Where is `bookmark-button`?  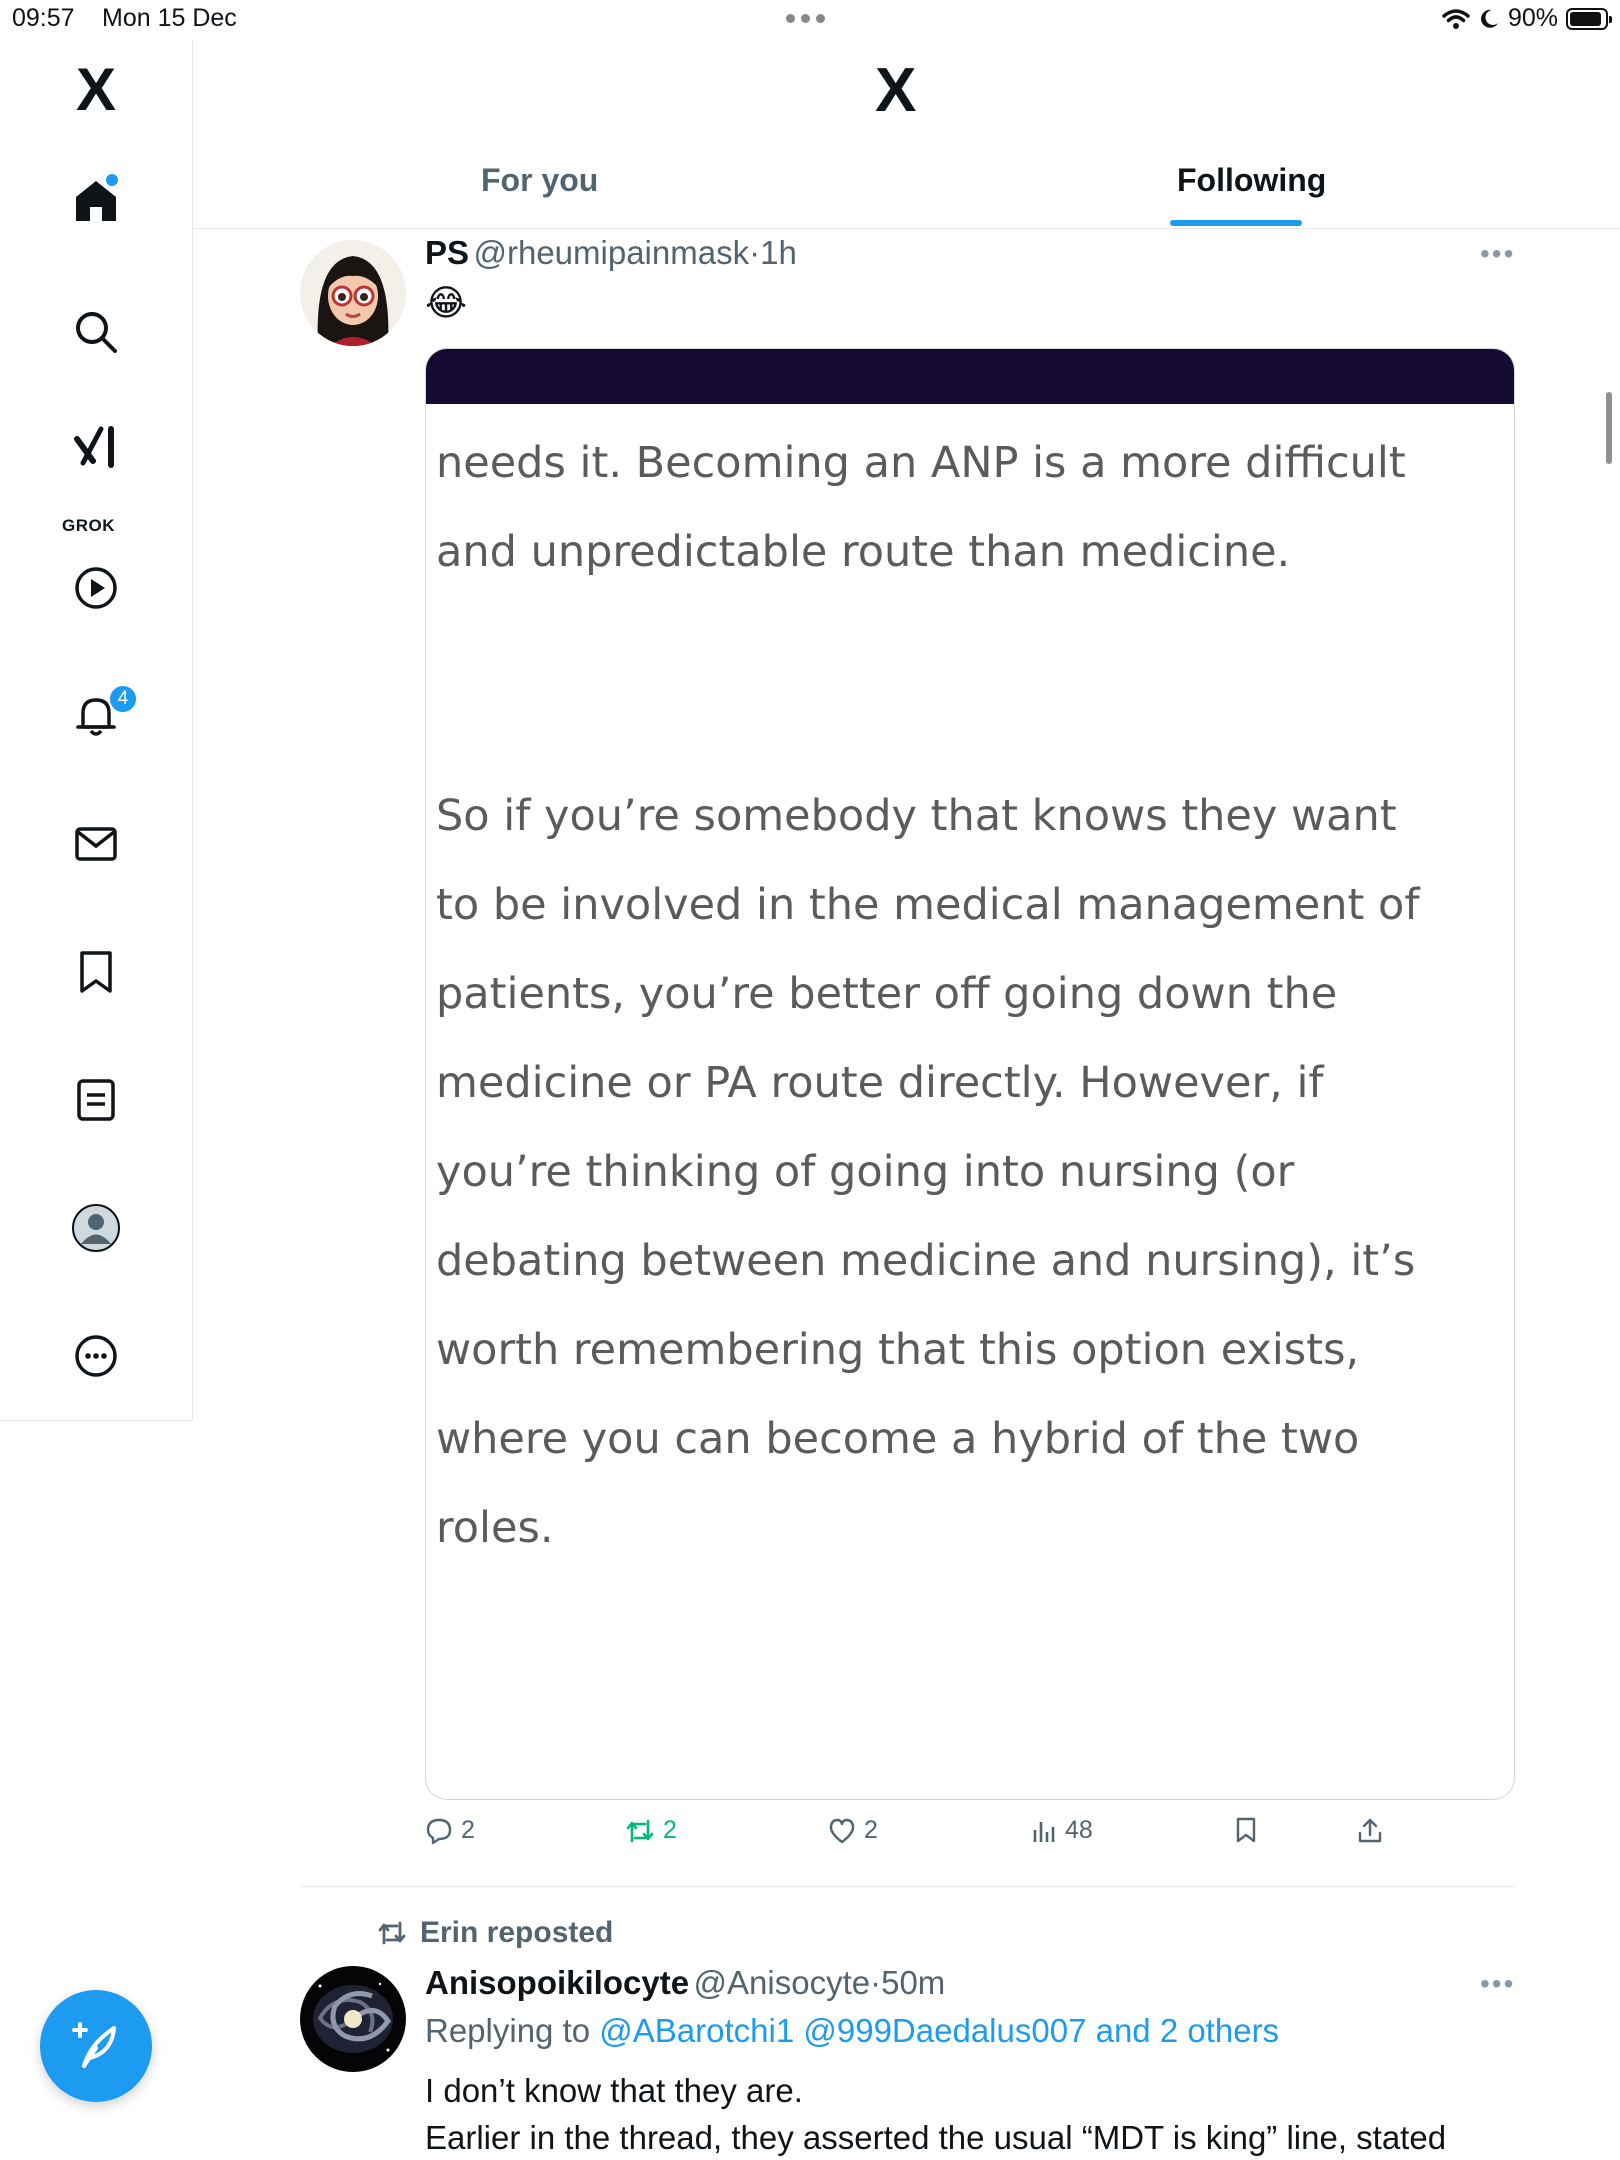 bookmark-button is located at coordinates (1246, 1830).